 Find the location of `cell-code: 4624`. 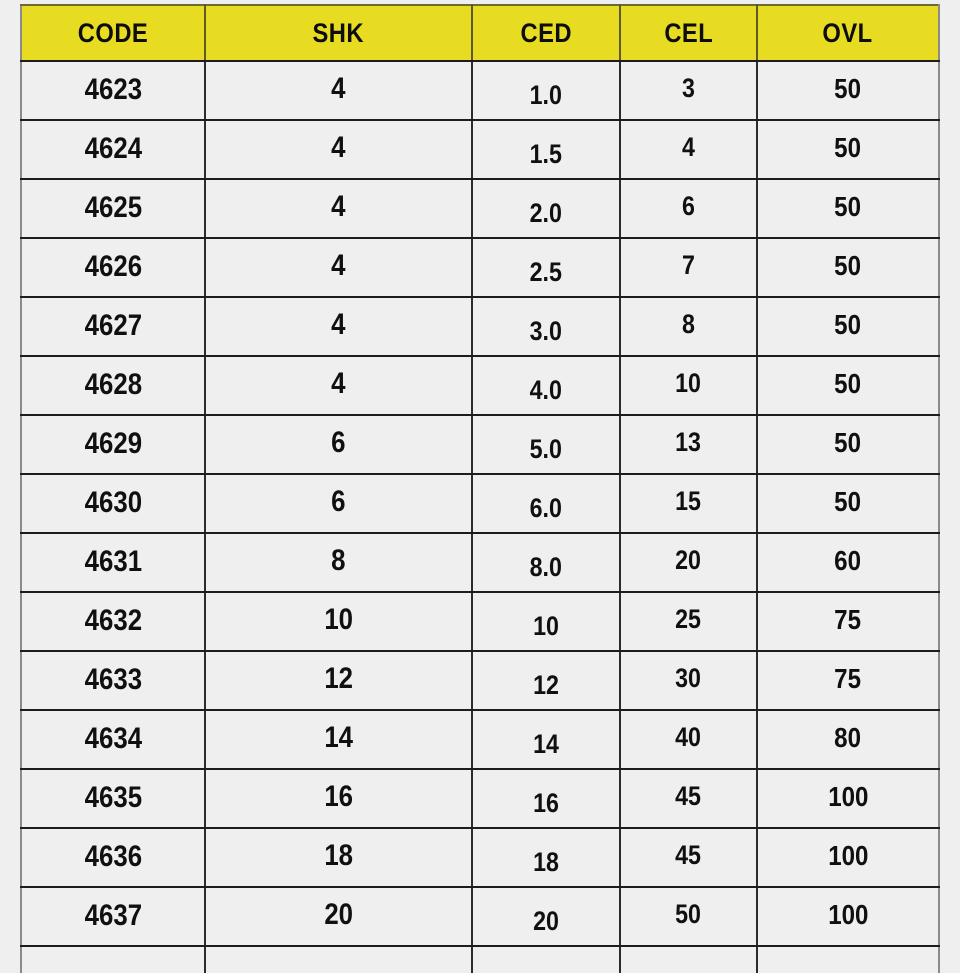

cell-code: 4624 is located at coordinates (113, 150).